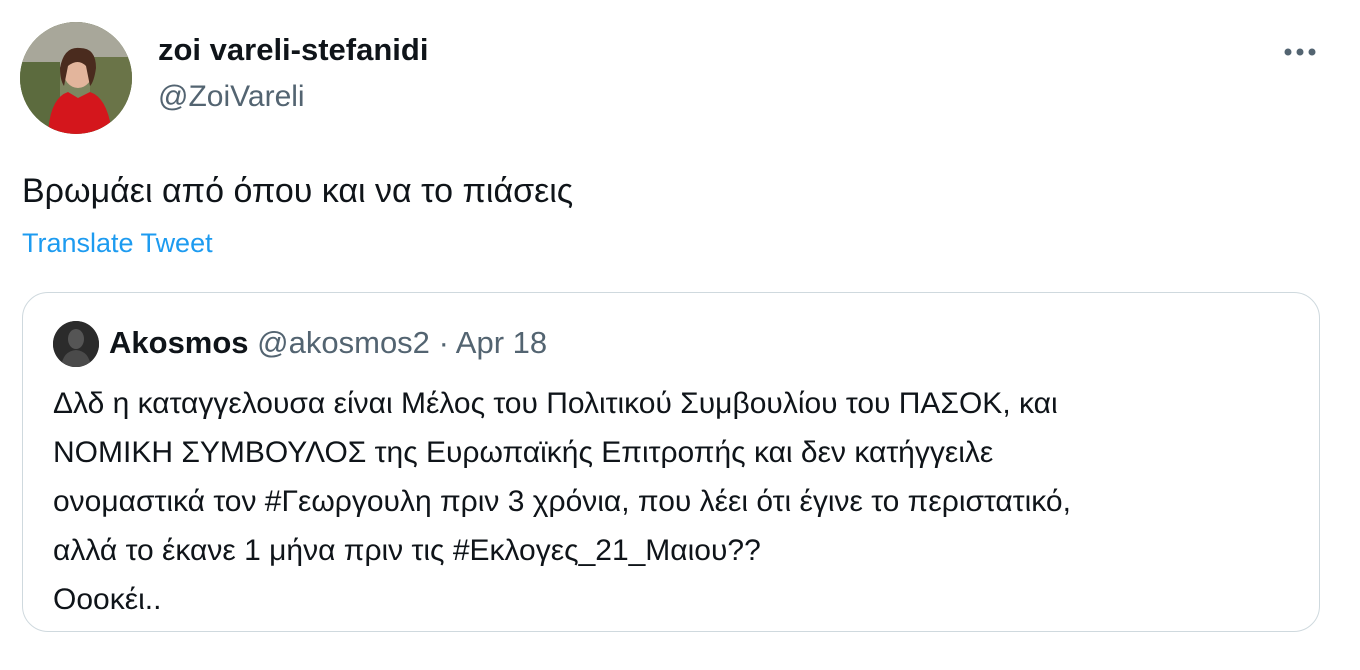 The width and height of the screenshot is (1360, 670). What do you see at coordinates (179, 342) in the screenshot?
I see `quoted-author-name: Akosmos` at bounding box center [179, 342].